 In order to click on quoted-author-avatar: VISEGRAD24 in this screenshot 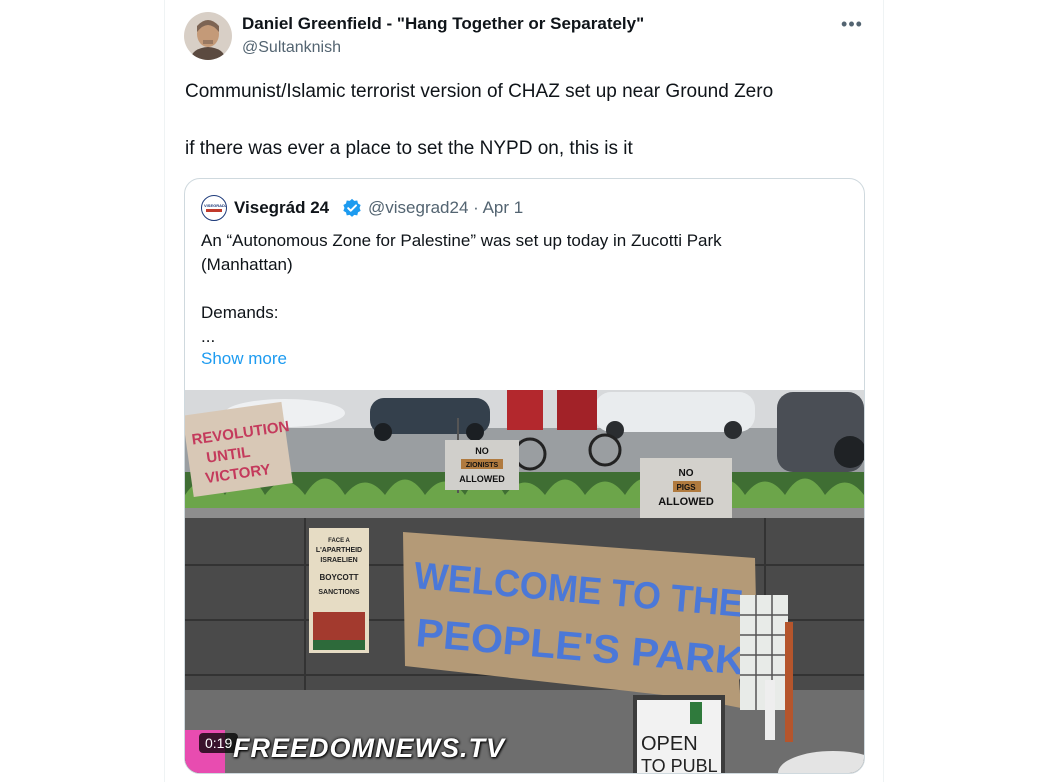, I will do `click(214, 208)`.